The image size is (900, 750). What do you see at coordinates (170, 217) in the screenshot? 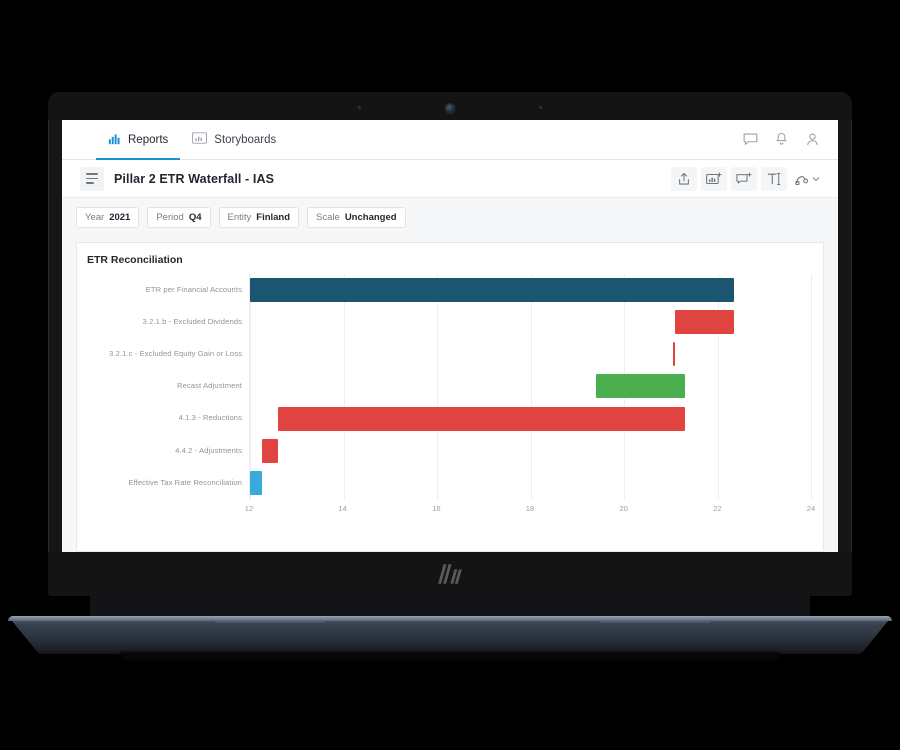
I see `filter-label-period: Period` at bounding box center [170, 217].